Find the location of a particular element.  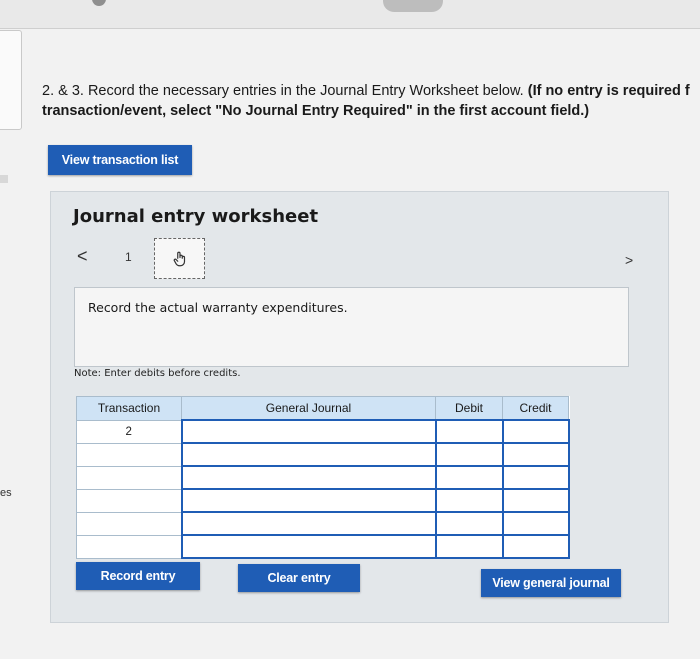

left-side-panel is located at coordinates (11, 80).